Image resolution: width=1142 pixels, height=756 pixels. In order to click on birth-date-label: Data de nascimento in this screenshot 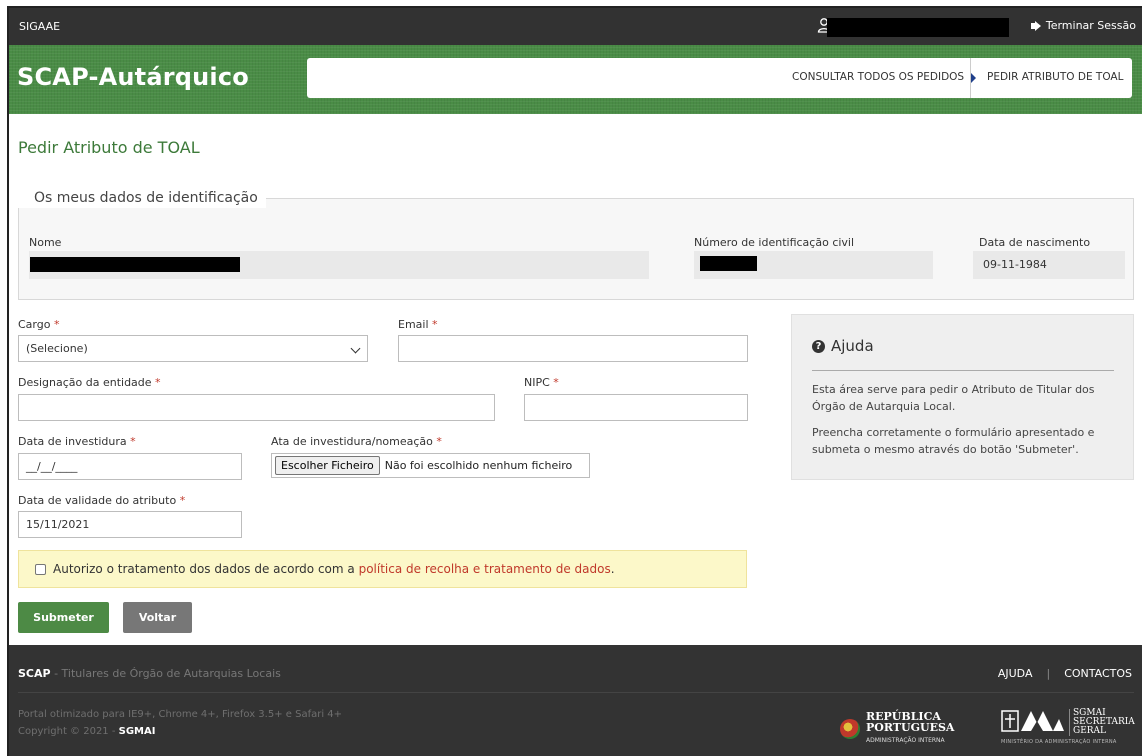, I will do `click(1035, 242)`.